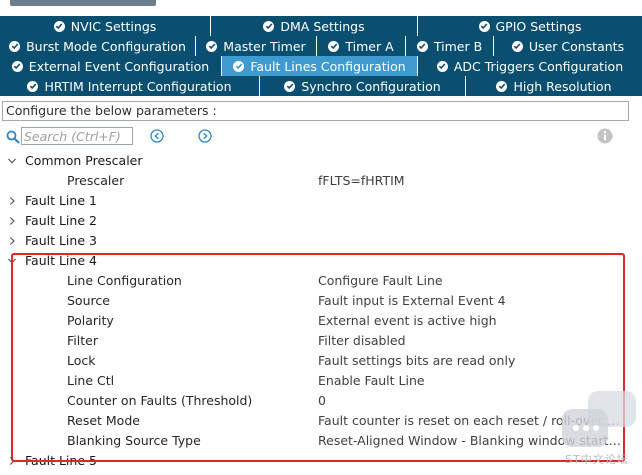  I want to click on tab-user-constants: User Constants, so click(568, 46).